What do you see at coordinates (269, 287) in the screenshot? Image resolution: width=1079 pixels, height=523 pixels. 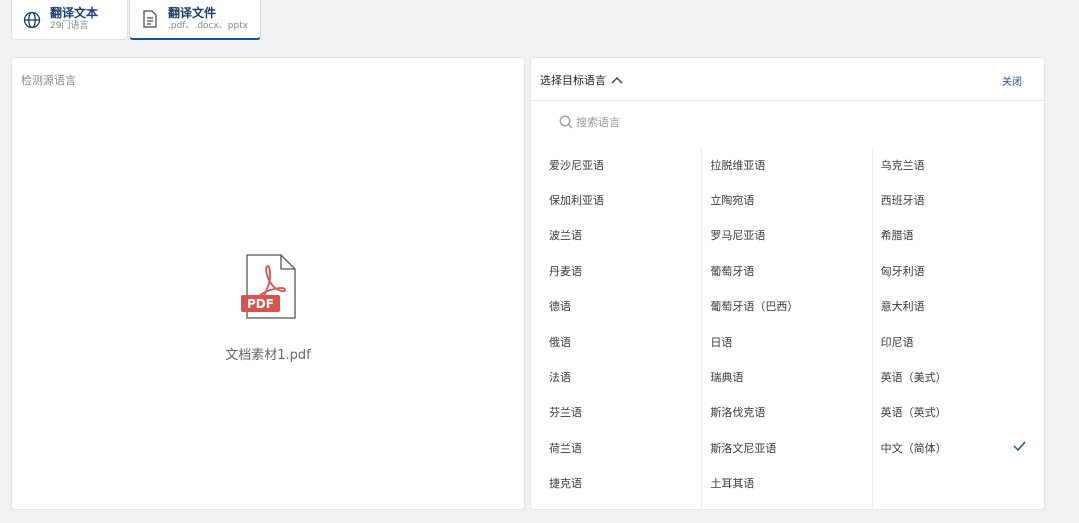 I see `pdf-file-icon: PDF` at bounding box center [269, 287].